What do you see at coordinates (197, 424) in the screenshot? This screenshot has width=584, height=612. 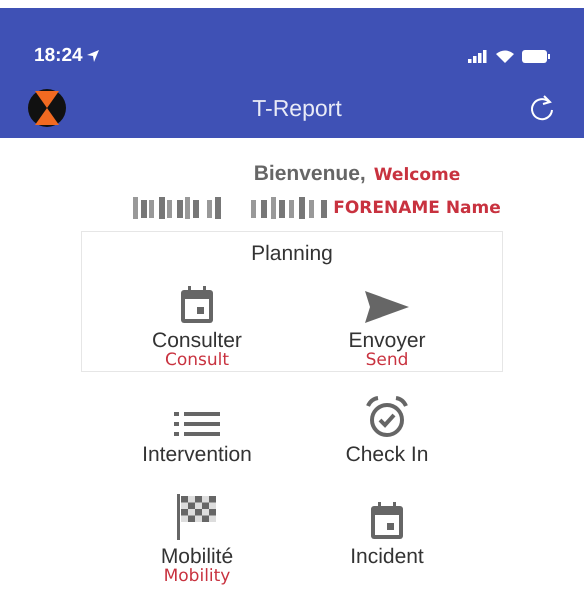 I see `list-icon` at bounding box center [197, 424].